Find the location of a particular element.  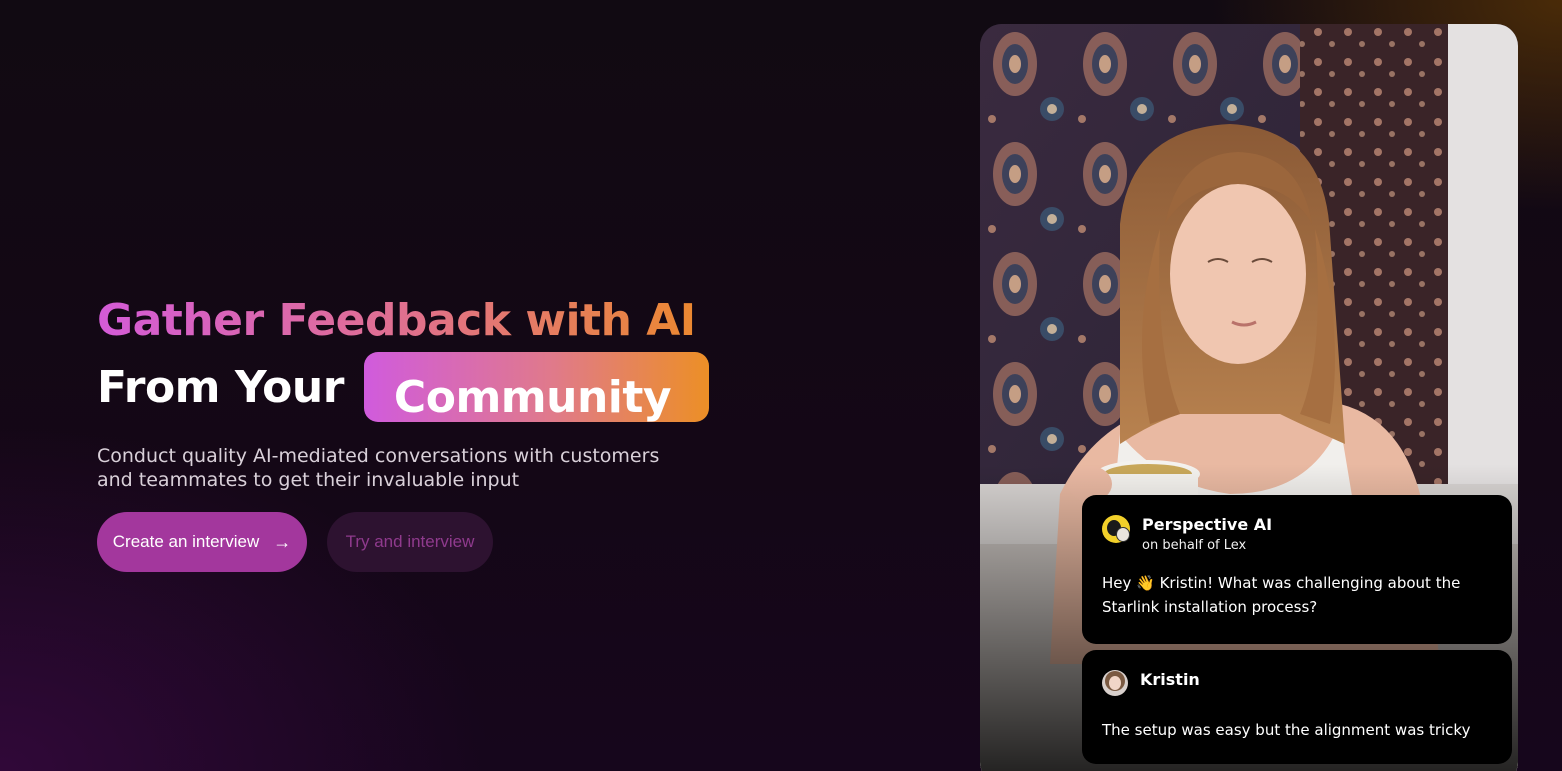

user-sender-block: Kristin is located at coordinates (1170, 680).